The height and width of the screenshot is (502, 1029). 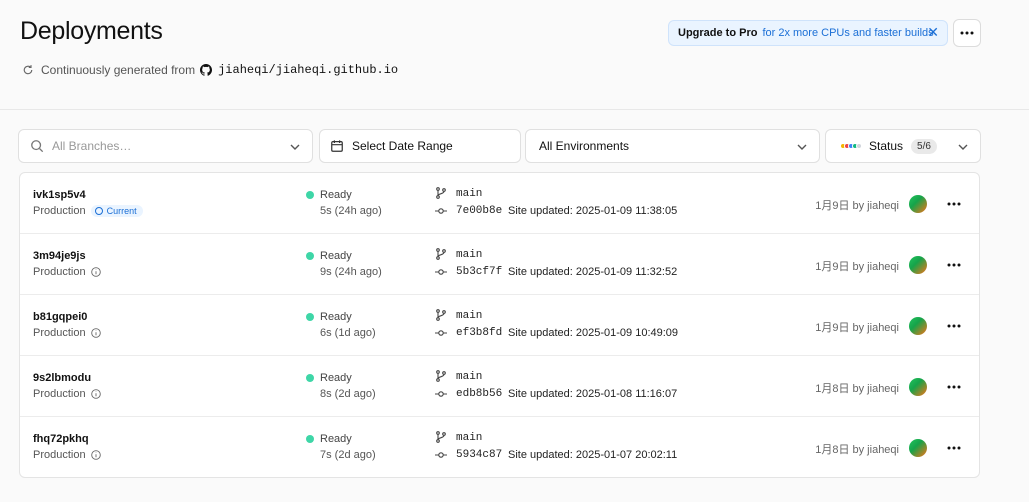 I want to click on deployment-id: fhq72pkhq, so click(x=61, y=439).